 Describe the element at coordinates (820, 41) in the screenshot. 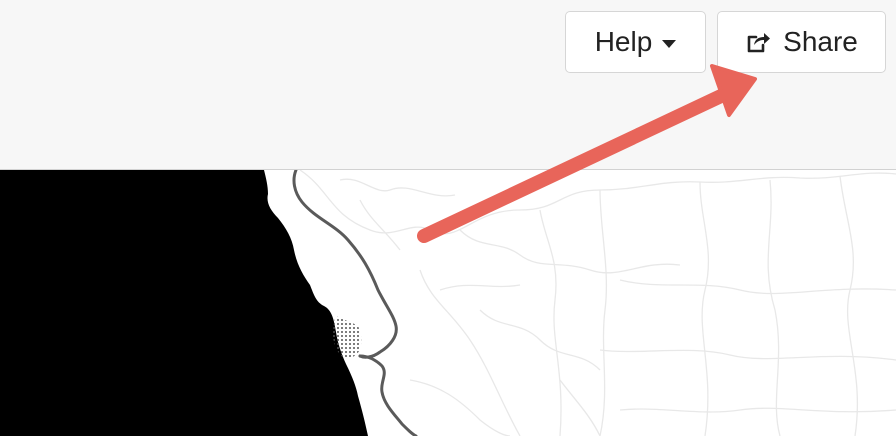

I see `share-button-label: Share` at that location.